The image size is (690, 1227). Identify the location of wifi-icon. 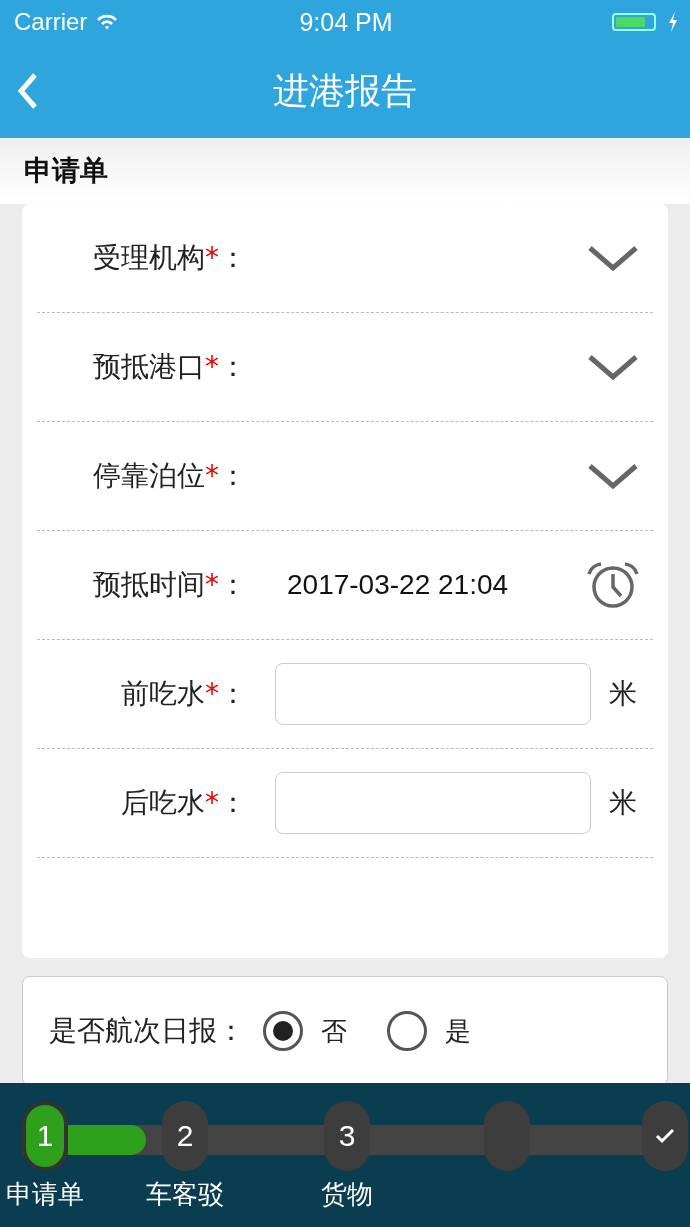
(107, 22).